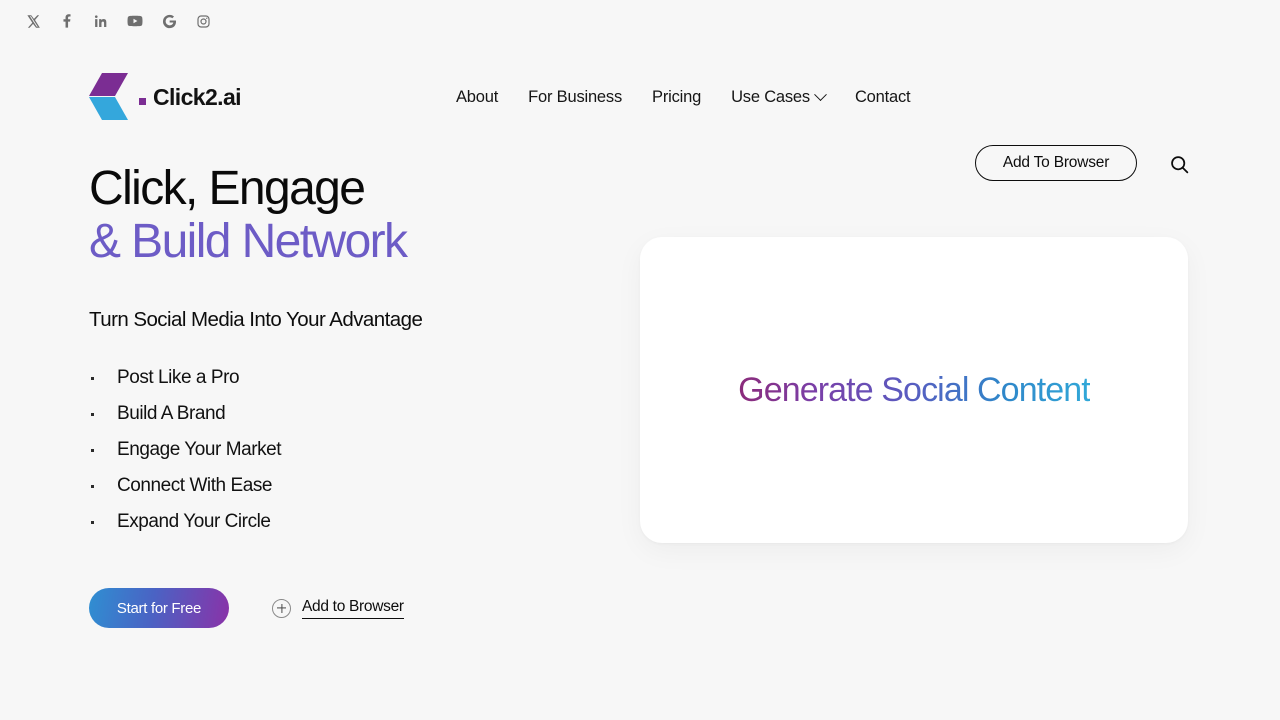 Image resolution: width=1280 pixels, height=720 pixels. I want to click on nav-item-contact: Contact, so click(882, 97).